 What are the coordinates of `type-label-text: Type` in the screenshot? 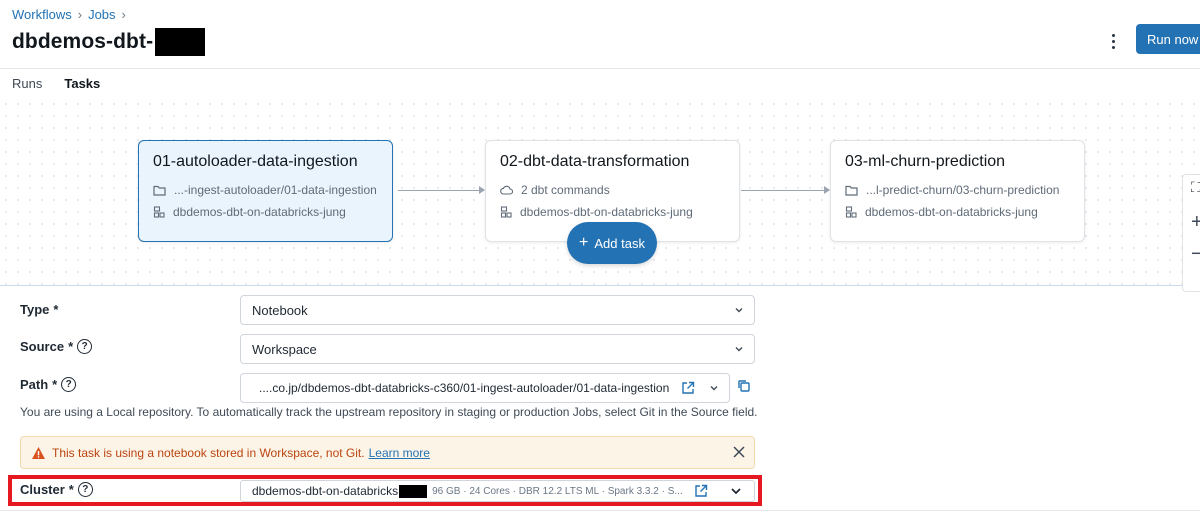 It's located at (35, 309).